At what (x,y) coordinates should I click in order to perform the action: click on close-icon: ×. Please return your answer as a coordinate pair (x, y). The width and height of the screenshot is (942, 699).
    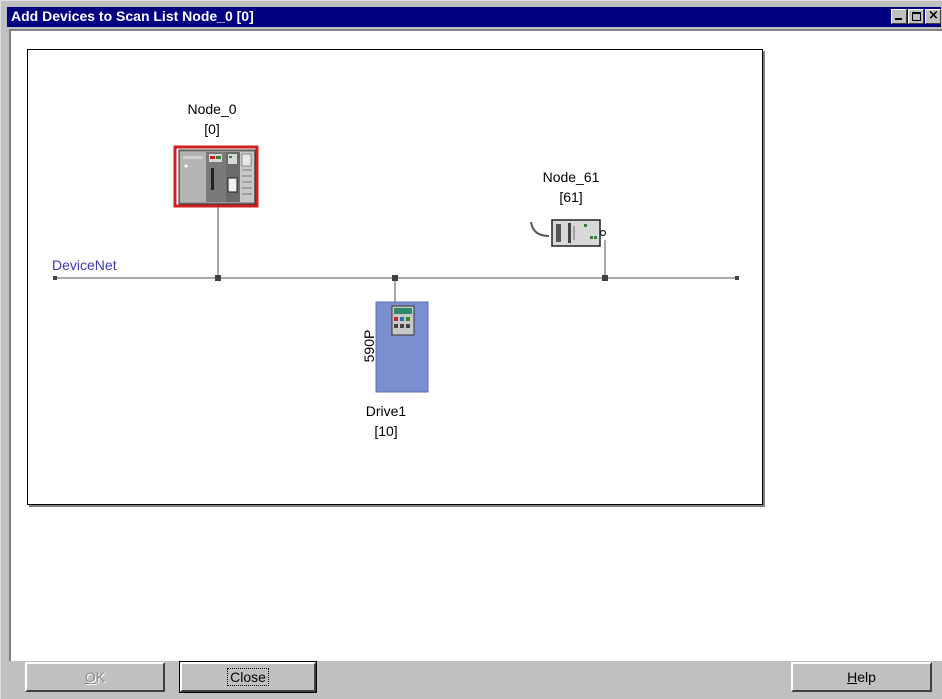
    Looking at the image, I should click on (933, 16).